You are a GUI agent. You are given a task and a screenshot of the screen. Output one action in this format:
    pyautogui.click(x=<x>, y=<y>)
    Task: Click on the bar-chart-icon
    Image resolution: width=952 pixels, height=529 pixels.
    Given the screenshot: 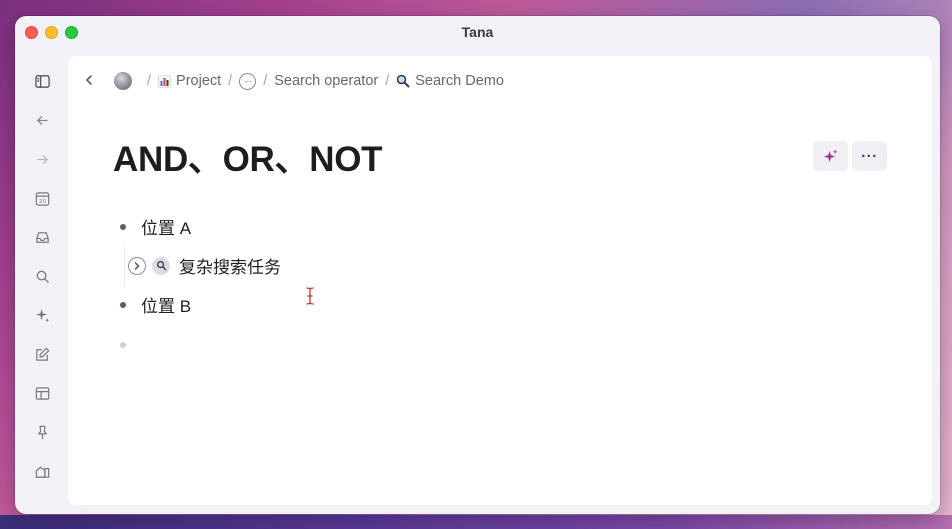 What is the action you would take?
    pyautogui.click(x=164, y=81)
    